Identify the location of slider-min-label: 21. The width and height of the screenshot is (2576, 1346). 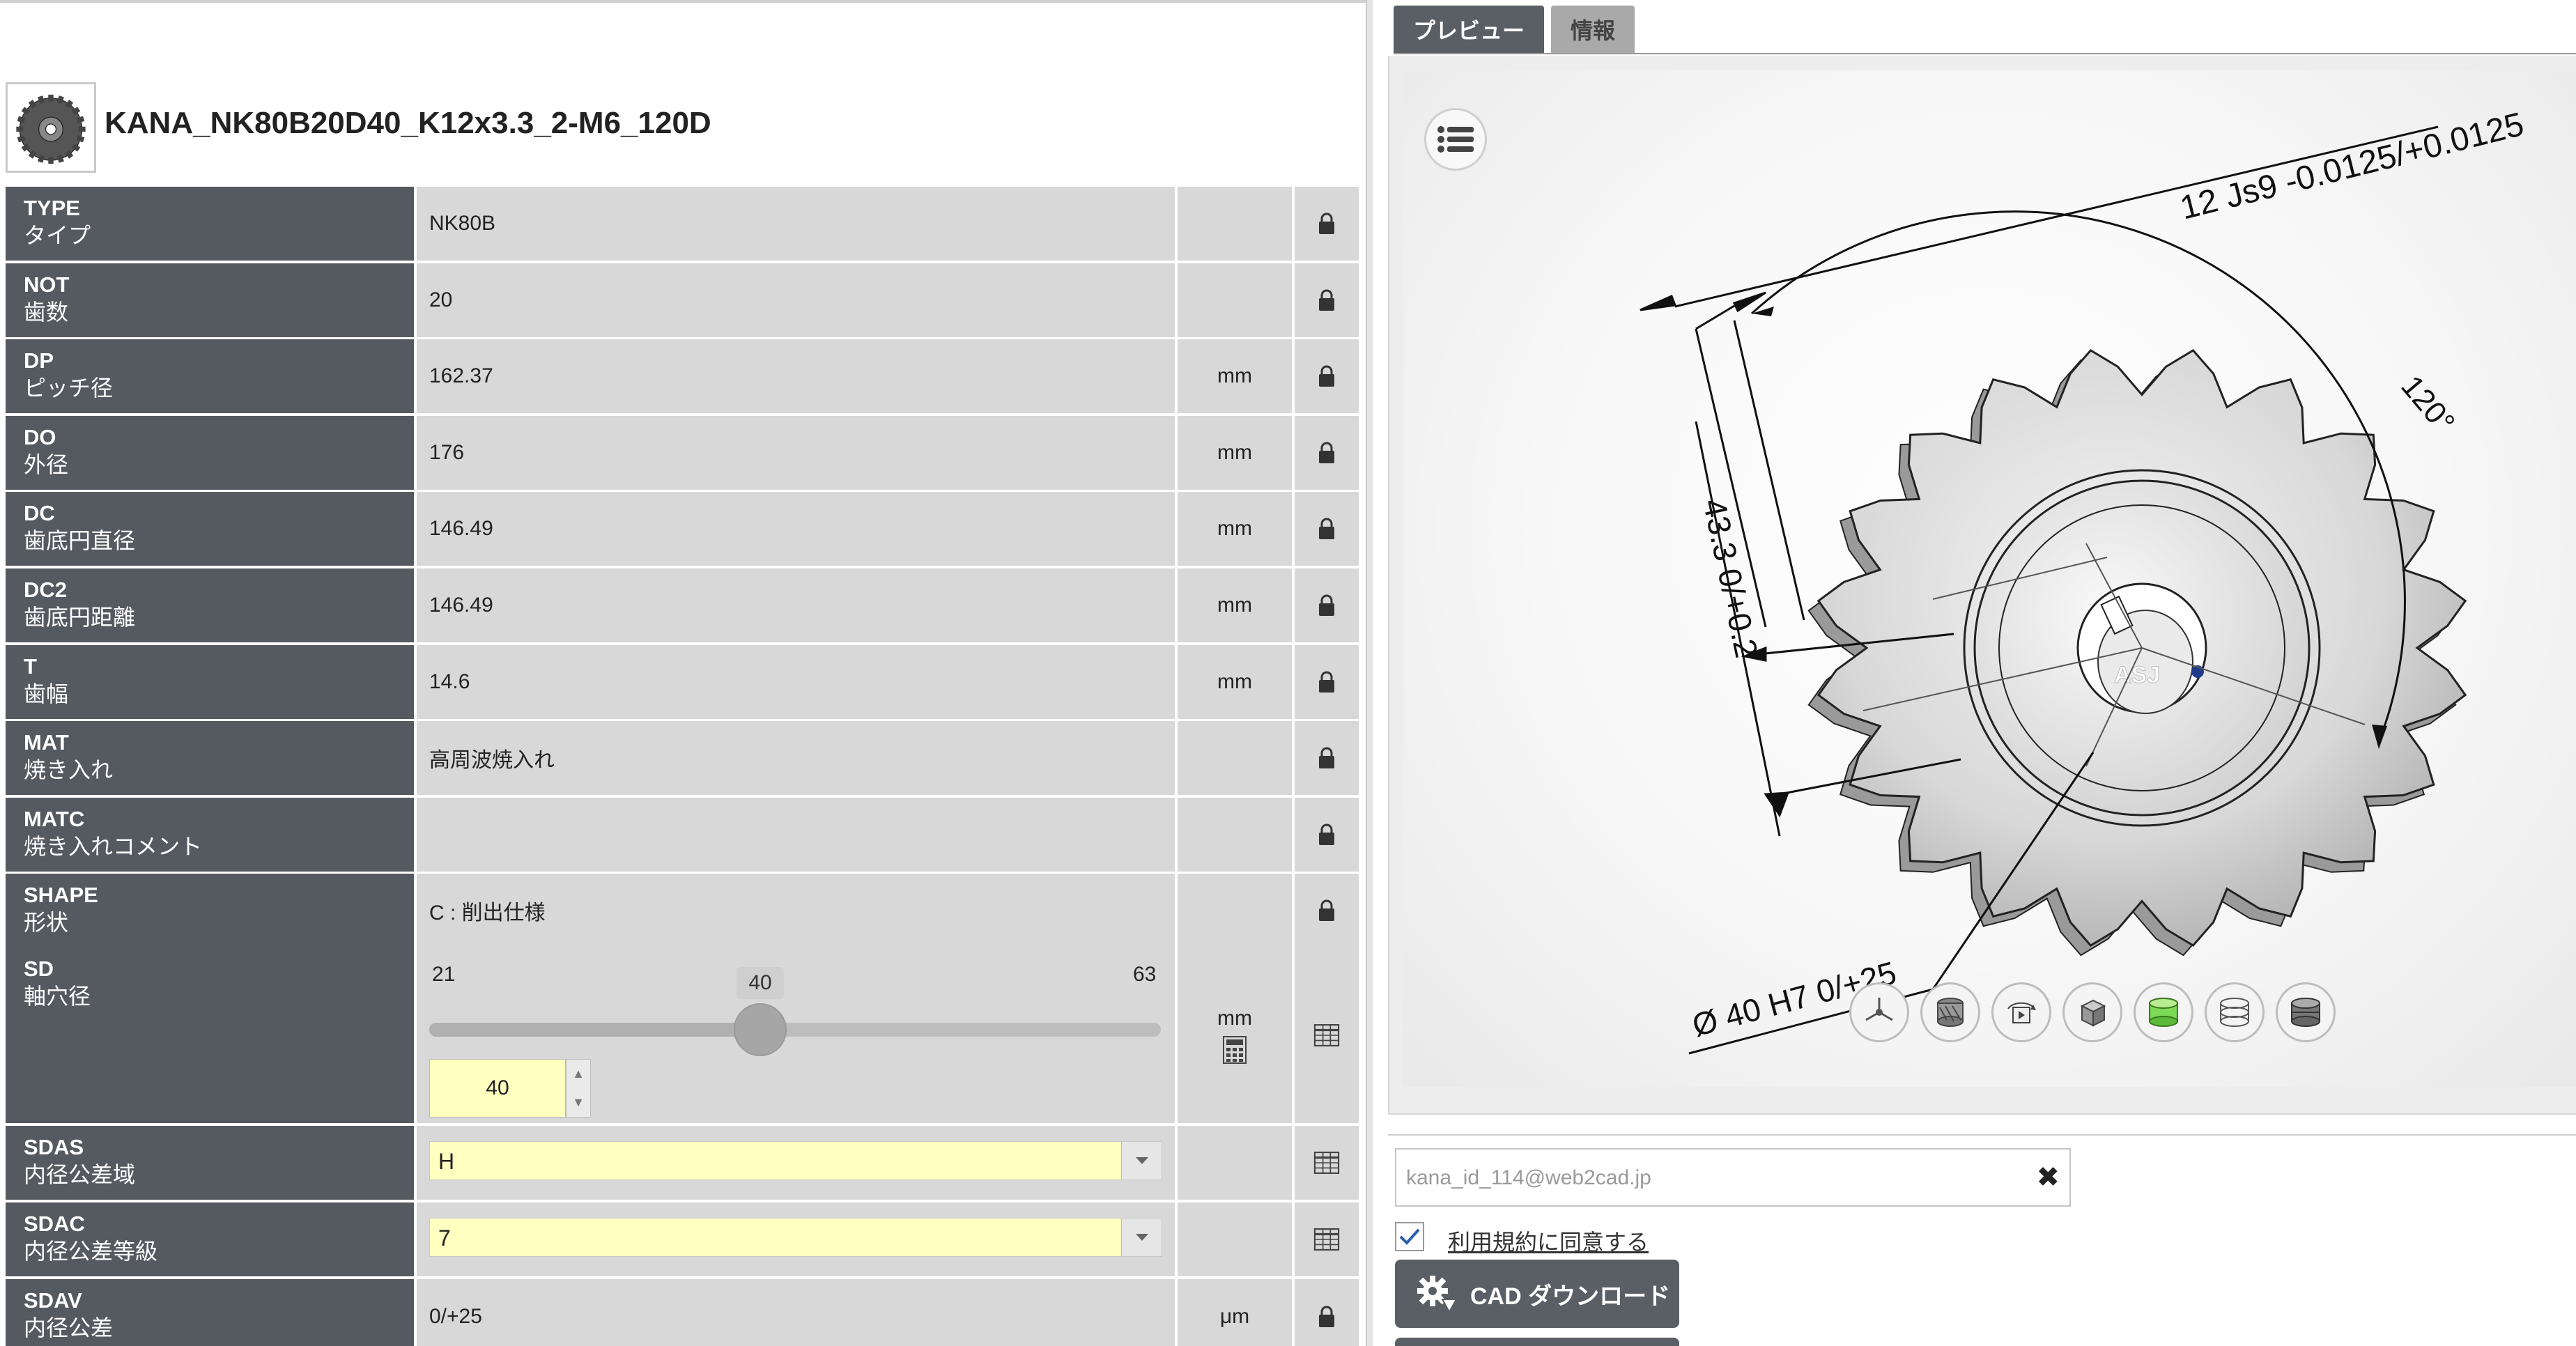
(444, 975).